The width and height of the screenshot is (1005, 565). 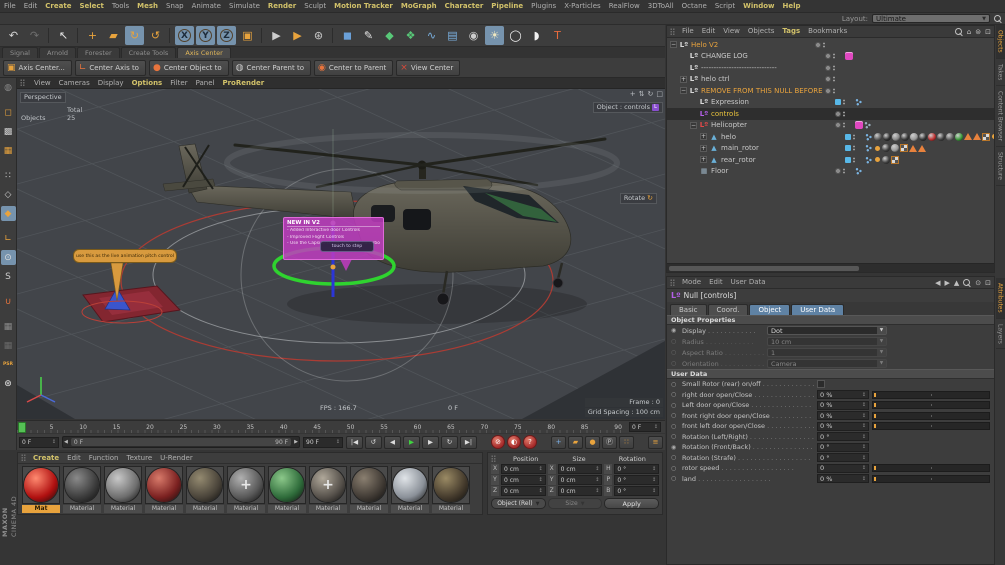 I want to click on expand-toggle-icon, so click(x=693, y=171).